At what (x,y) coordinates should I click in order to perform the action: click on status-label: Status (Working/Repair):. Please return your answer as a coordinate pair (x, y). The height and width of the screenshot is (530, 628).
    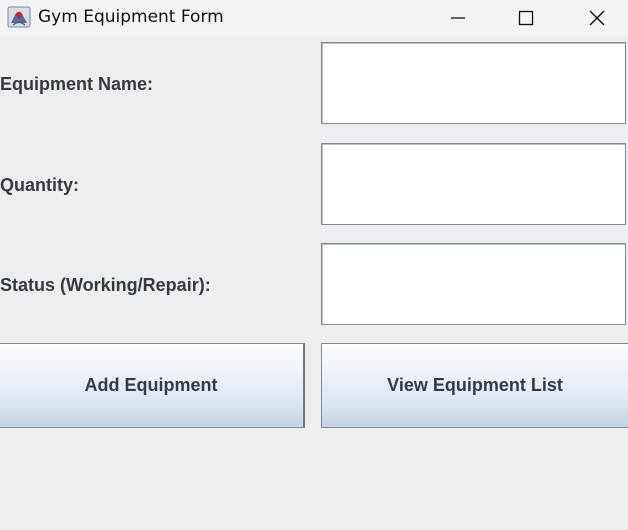
    Looking at the image, I should click on (105, 285).